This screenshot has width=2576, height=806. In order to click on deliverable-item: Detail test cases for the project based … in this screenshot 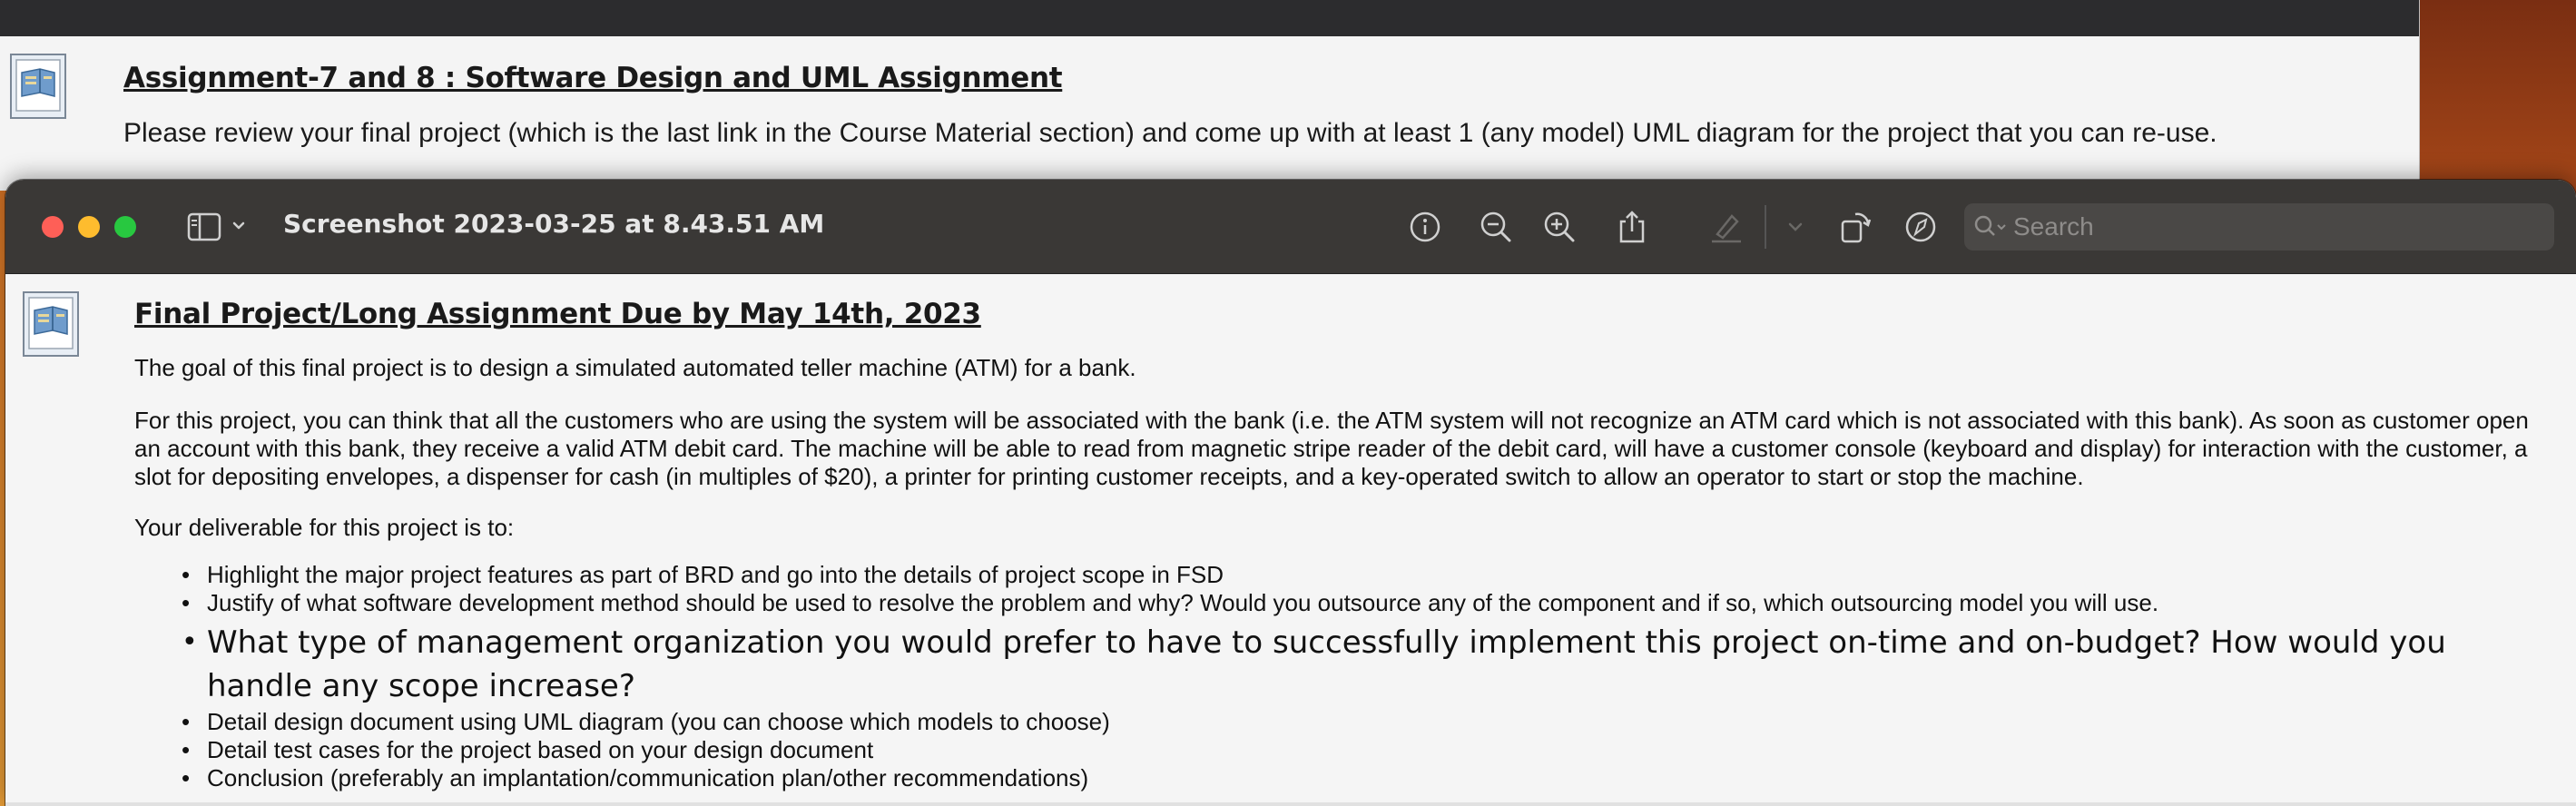, I will do `click(1346, 750)`.